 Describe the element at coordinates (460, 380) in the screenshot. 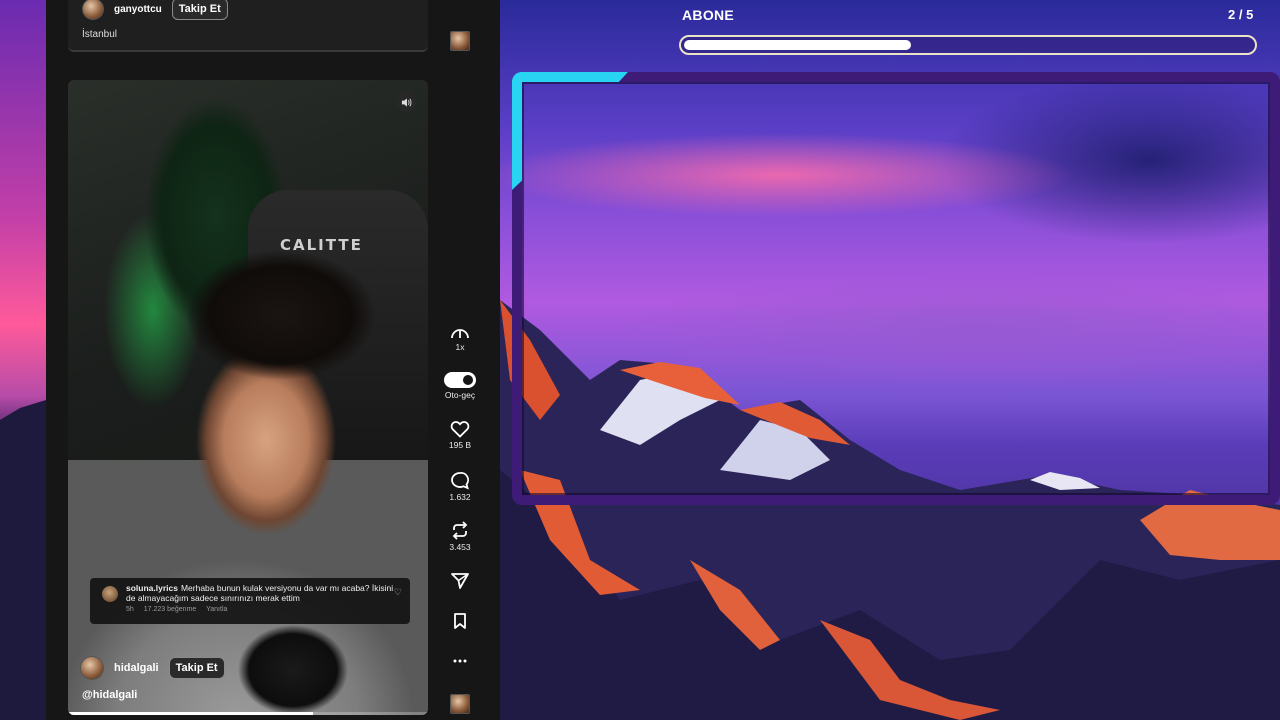

I see `toggle-switch-icon` at that location.